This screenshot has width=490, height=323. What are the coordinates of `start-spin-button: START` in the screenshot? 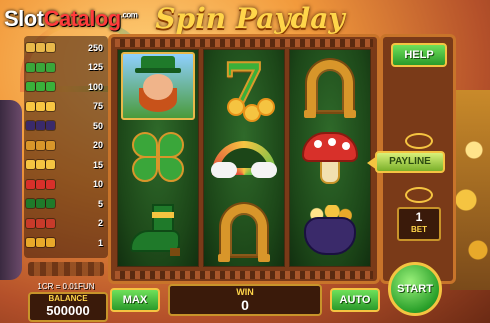 It's located at (415, 289).